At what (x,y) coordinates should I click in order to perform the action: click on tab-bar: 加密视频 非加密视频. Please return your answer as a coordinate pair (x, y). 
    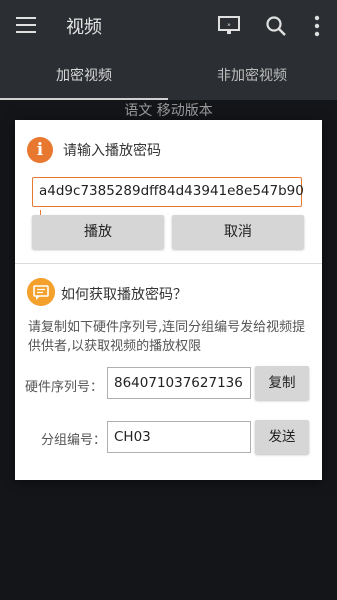
    Looking at the image, I should click on (168, 76).